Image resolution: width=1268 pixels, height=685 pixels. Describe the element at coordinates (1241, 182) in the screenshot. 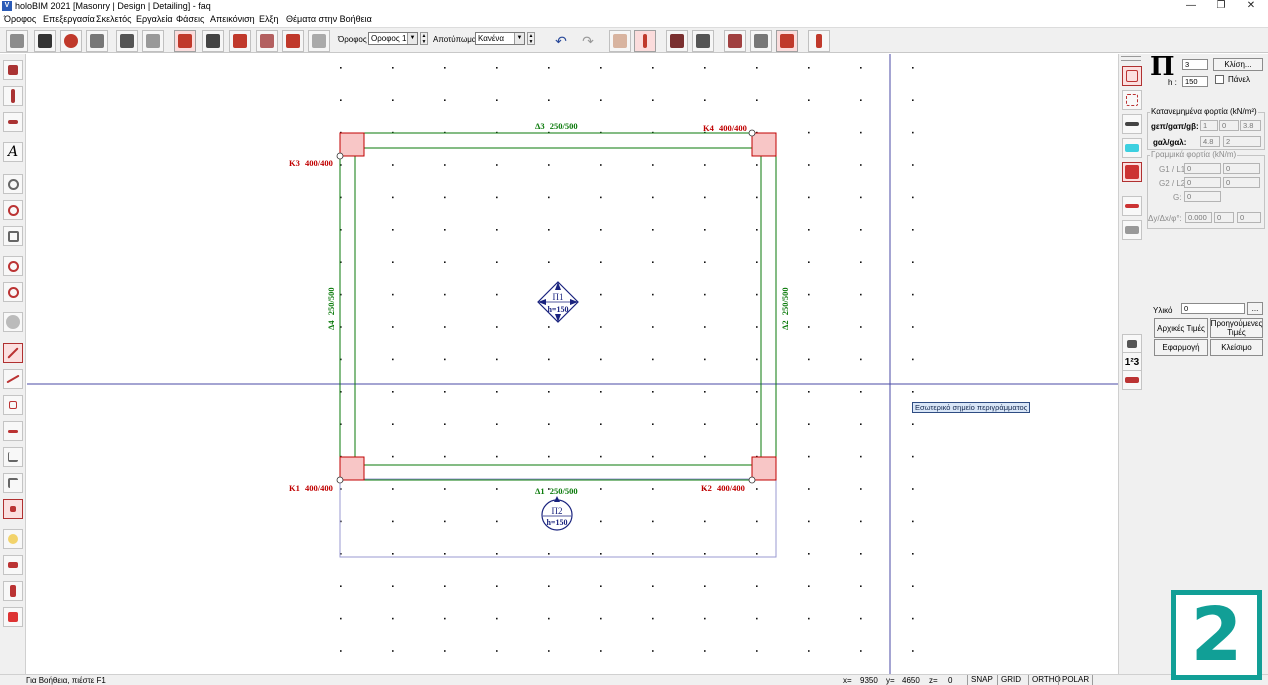

I see `l2-input: 0` at that location.